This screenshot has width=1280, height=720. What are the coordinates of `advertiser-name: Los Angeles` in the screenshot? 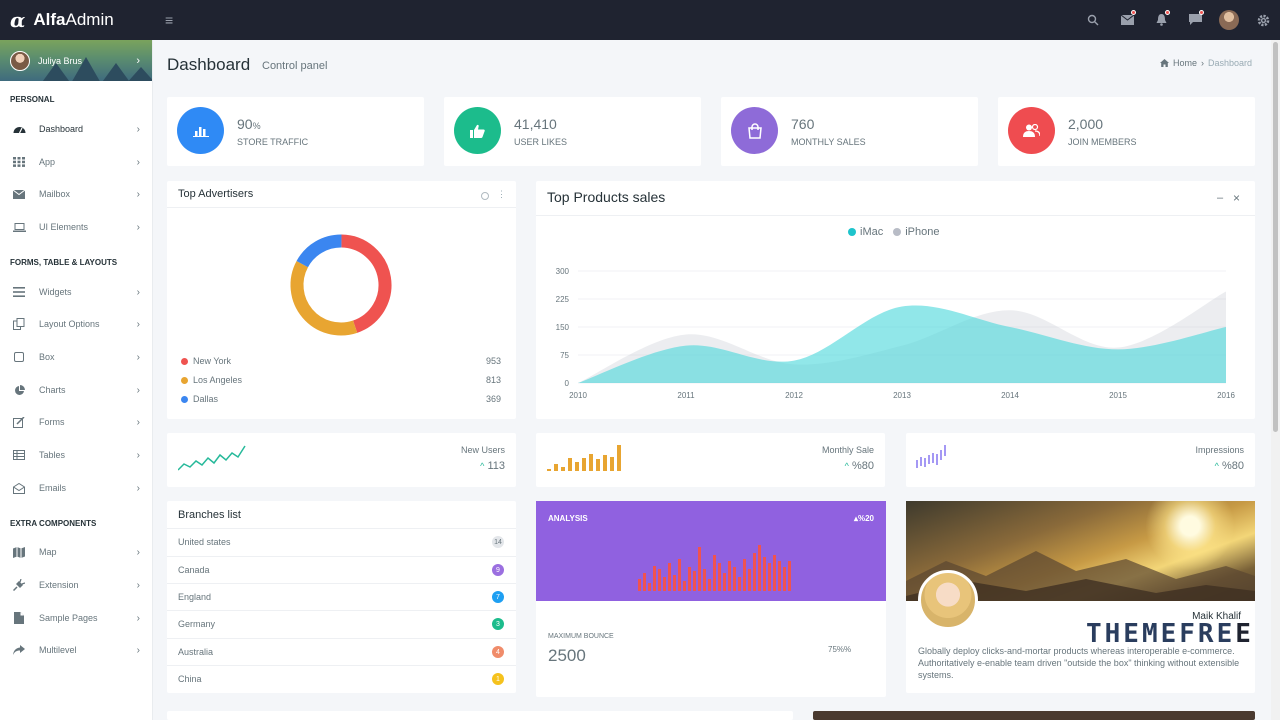 It's located at (218, 380).